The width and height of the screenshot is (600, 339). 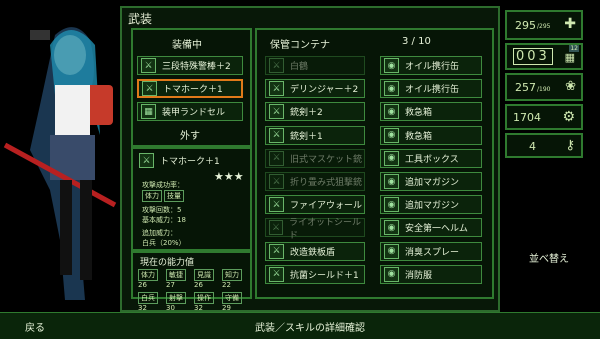 What do you see at coordinates (544, 87) in the screenshot?
I see `food-panel: 257/190 ❀` at bounding box center [544, 87].